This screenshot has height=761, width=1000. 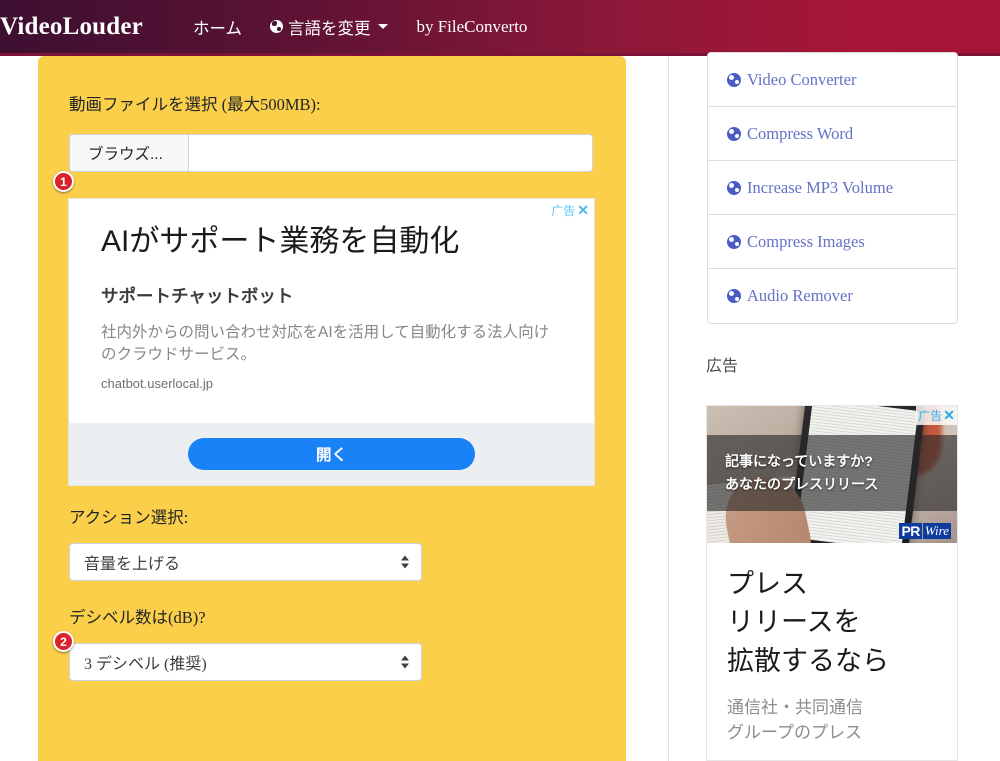 I want to click on decibel-select-value: 3 デシベル (推奨), so click(x=145, y=664).